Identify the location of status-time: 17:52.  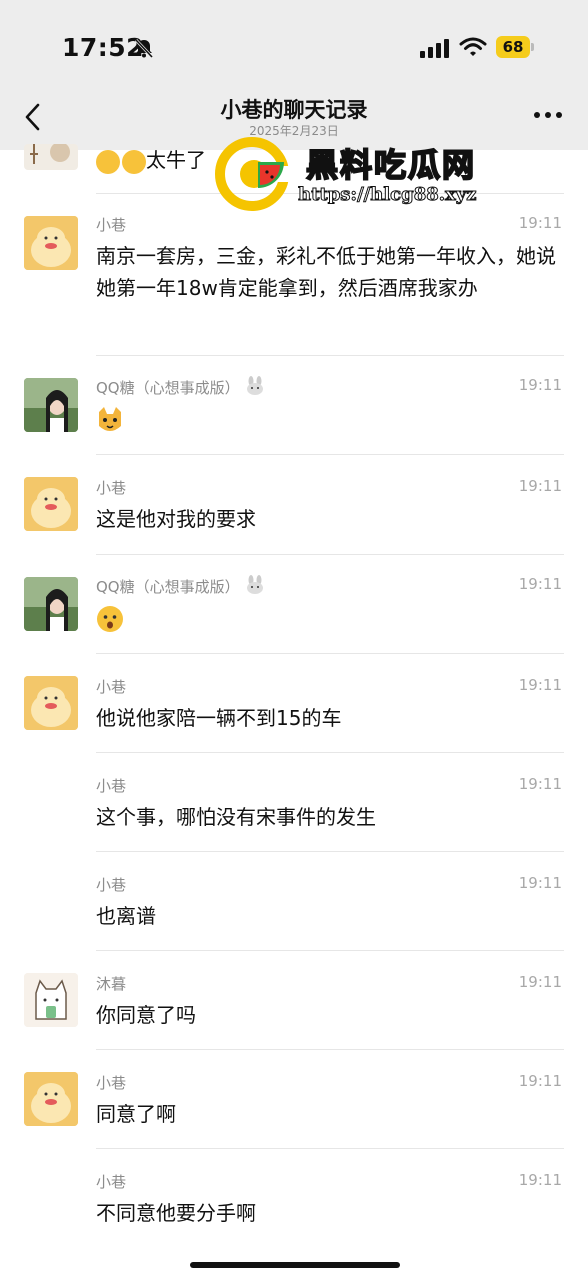
(103, 47).